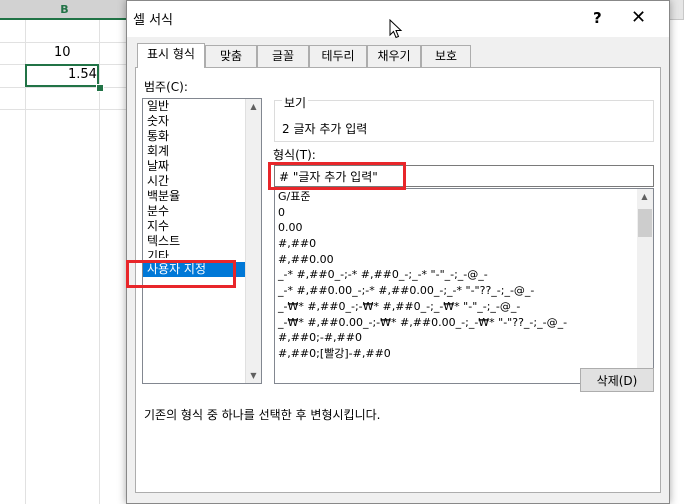  I want to click on category-item: 숫자, so click(202, 121).